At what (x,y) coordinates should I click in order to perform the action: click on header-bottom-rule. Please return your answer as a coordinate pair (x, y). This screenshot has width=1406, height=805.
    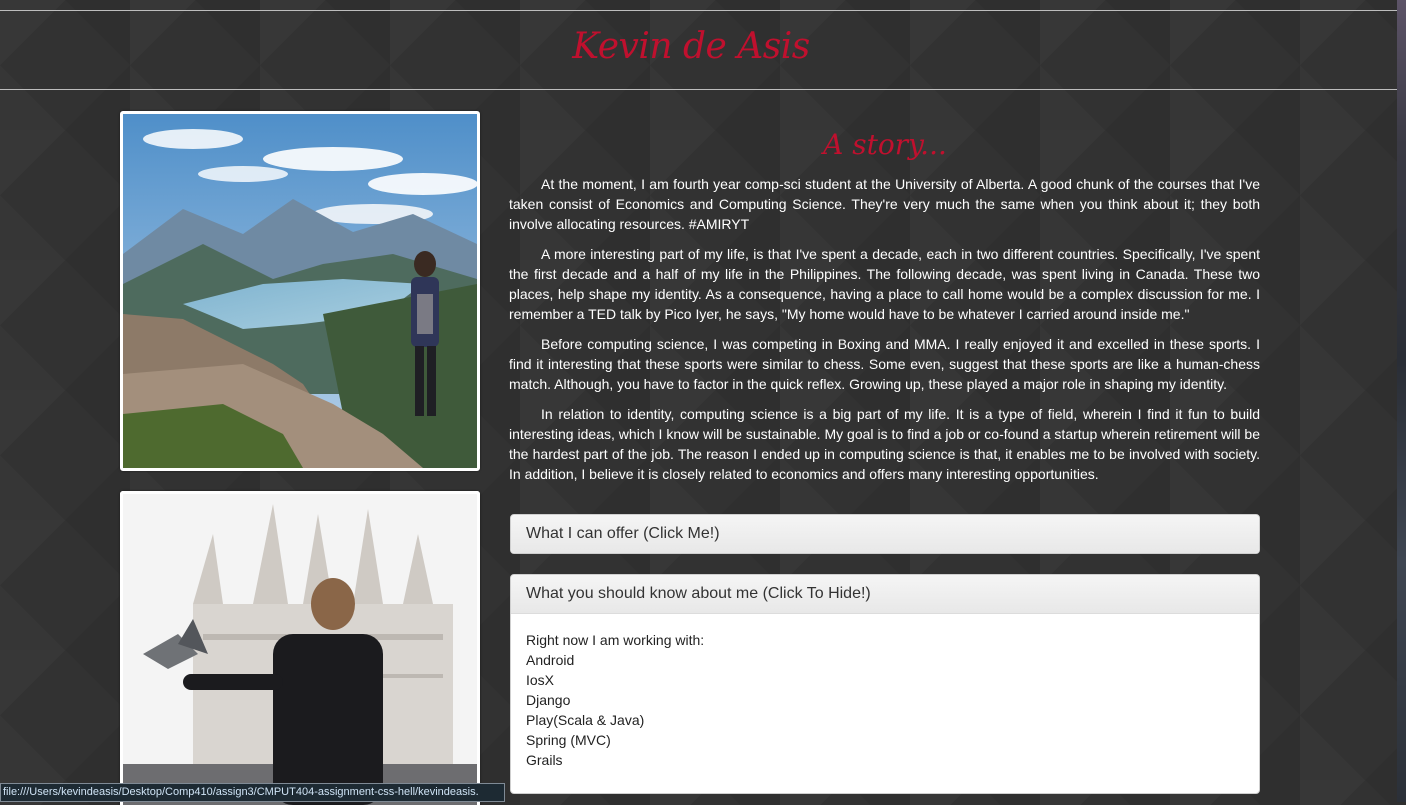
    Looking at the image, I should click on (698, 89).